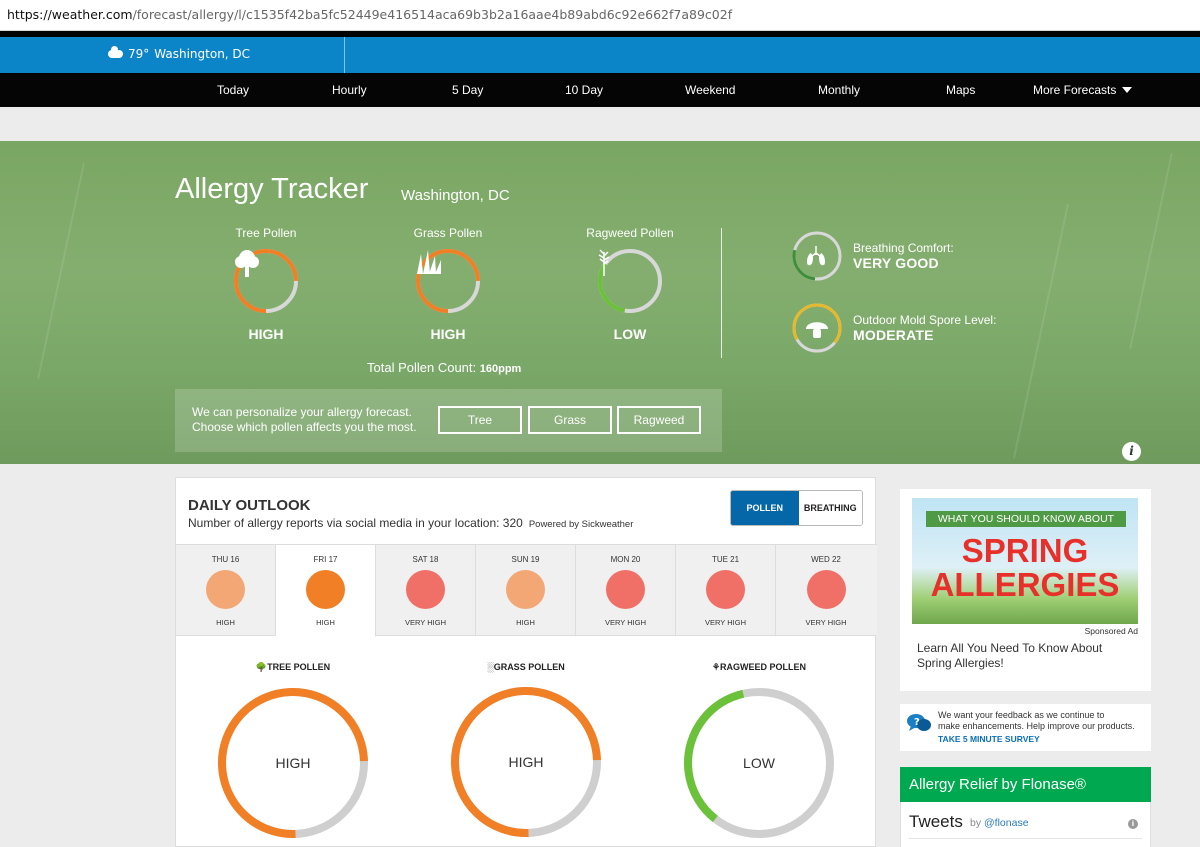 Image resolution: width=1200 pixels, height=847 pixels. What do you see at coordinates (570, 420) in the screenshot?
I see `grass-button: Grass` at bounding box center [570, 420].